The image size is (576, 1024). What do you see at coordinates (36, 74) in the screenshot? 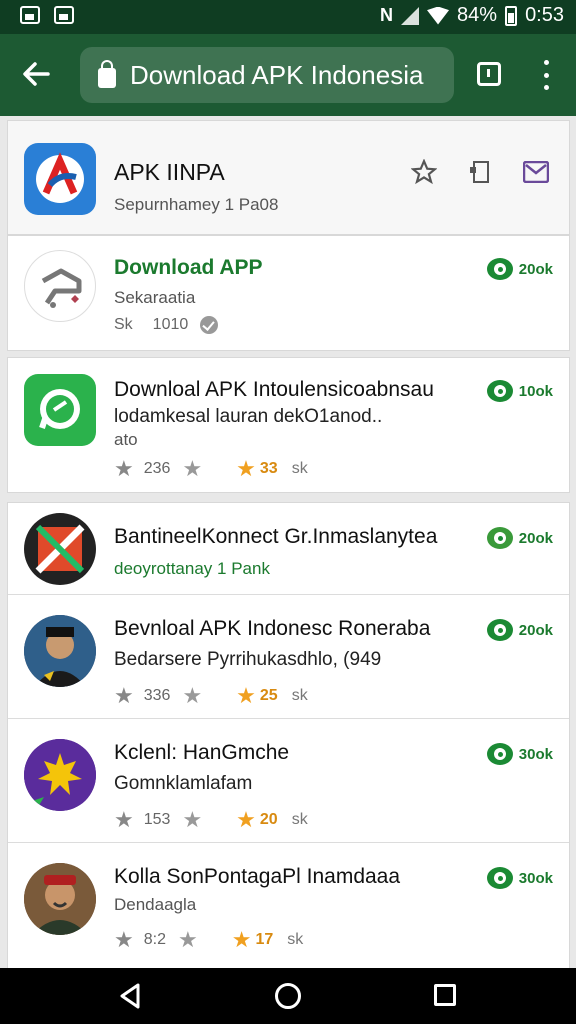
I see `back-arrow-icon` at bounding box center [36, 74].